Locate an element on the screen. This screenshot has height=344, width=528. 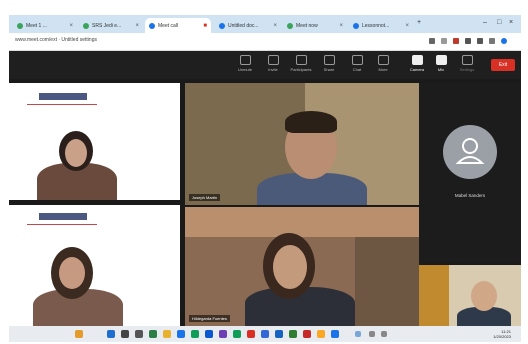
share-screen-icon is located at coordinates (329, 60).